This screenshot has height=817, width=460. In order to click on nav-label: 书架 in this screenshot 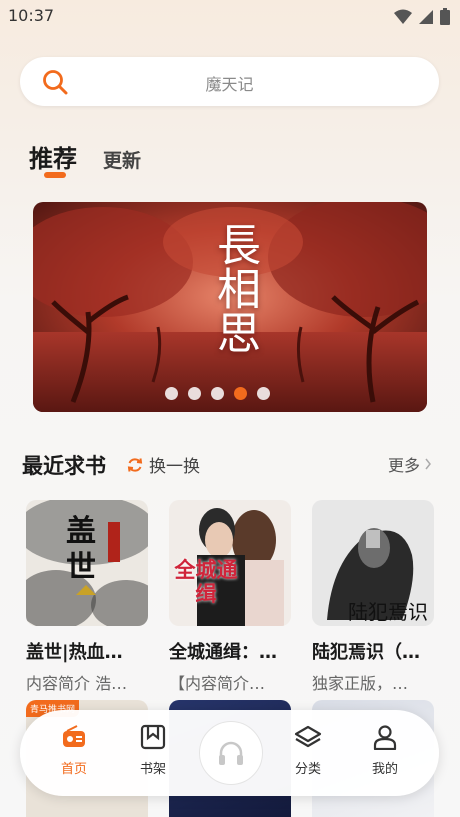, I will do `click(152, 769)`.